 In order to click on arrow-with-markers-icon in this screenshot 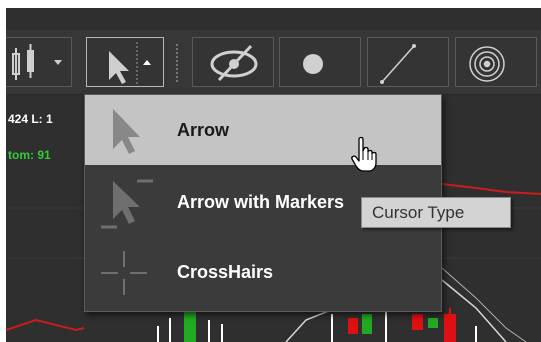, I will do `click(127, 204)`.